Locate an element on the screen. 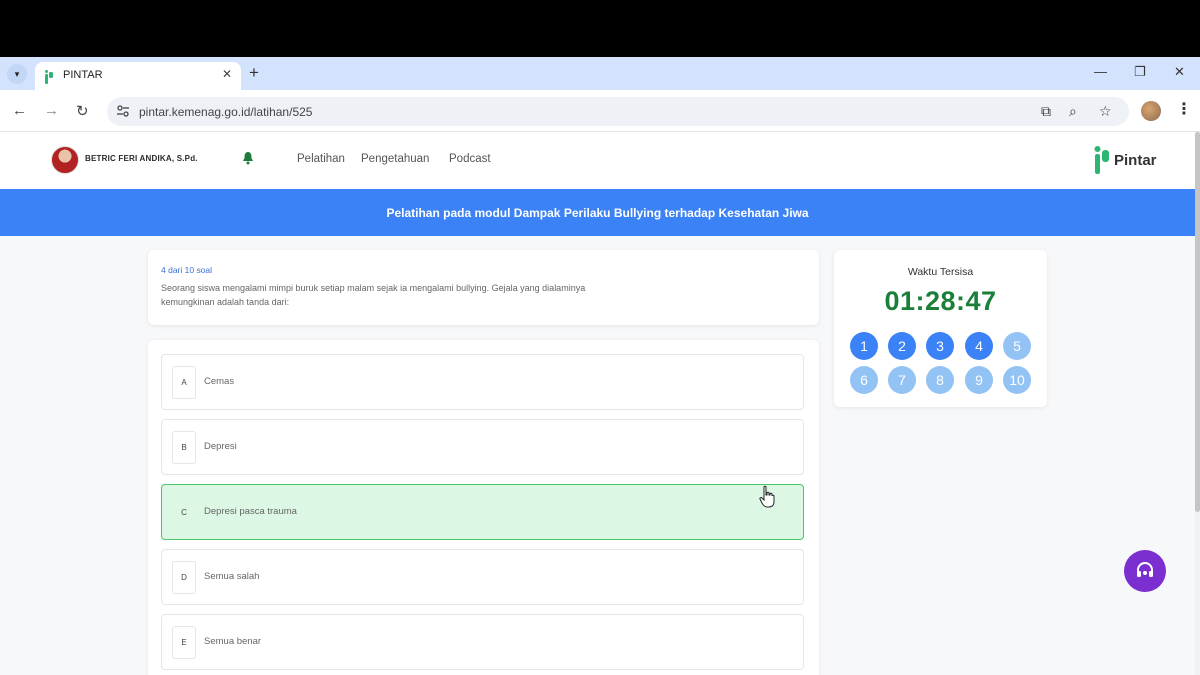  browser-menu-icon: ⋮ is located at coordinates (1184, 109).